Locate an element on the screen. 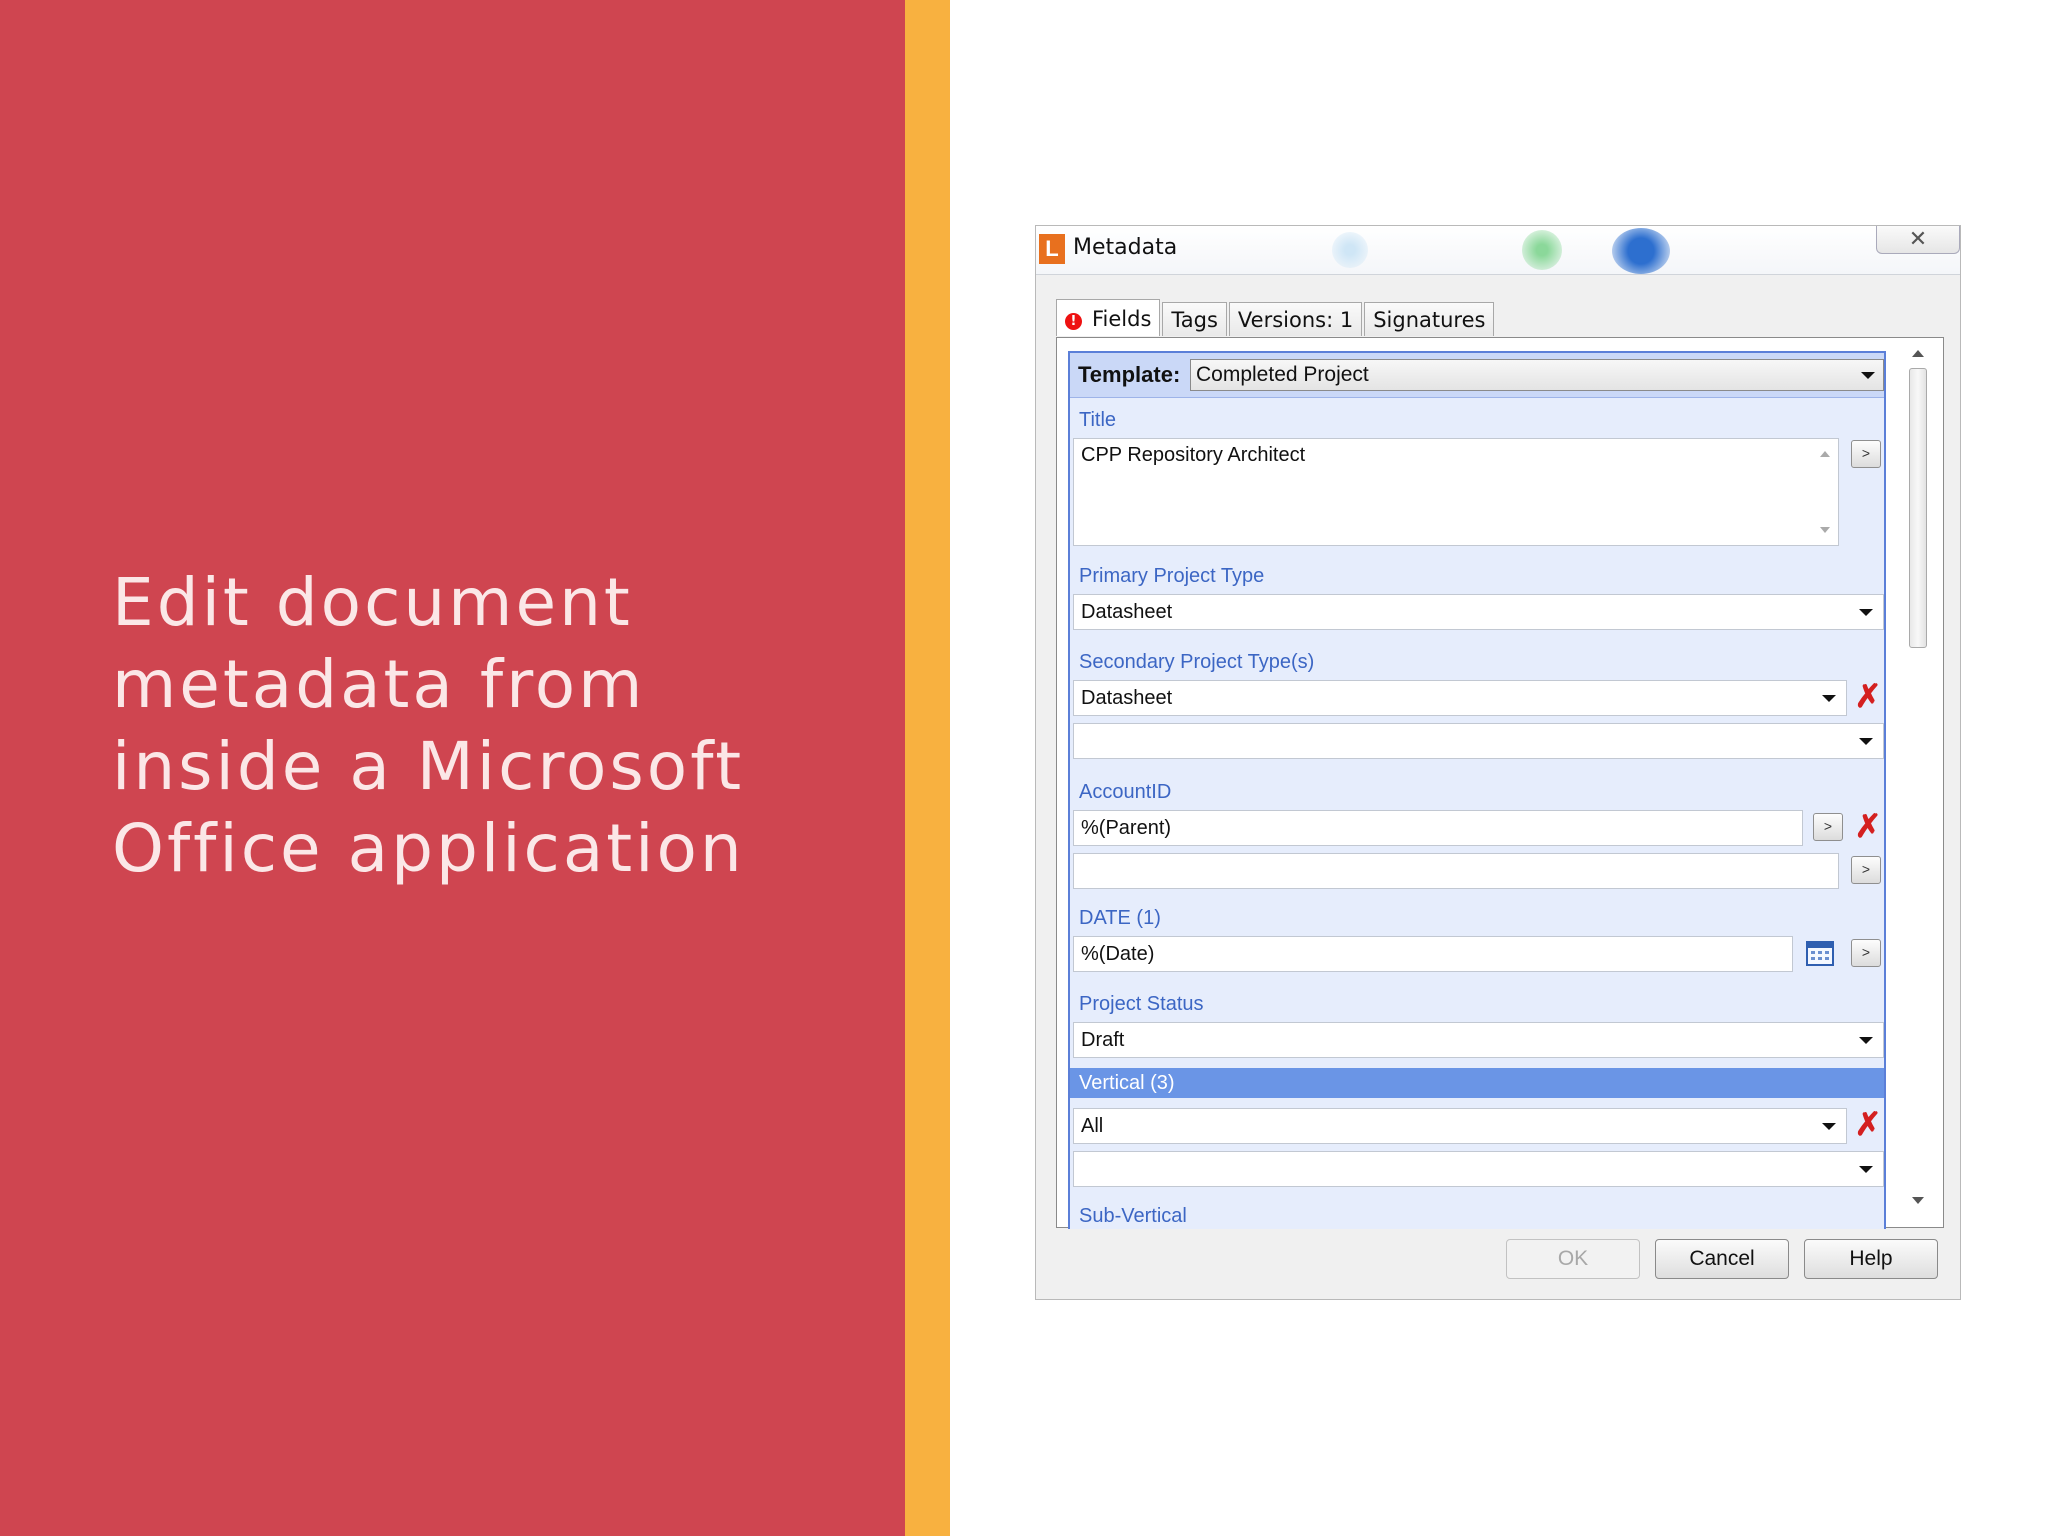  vertical-select-1: All is located at coordinates (1460, 1126).